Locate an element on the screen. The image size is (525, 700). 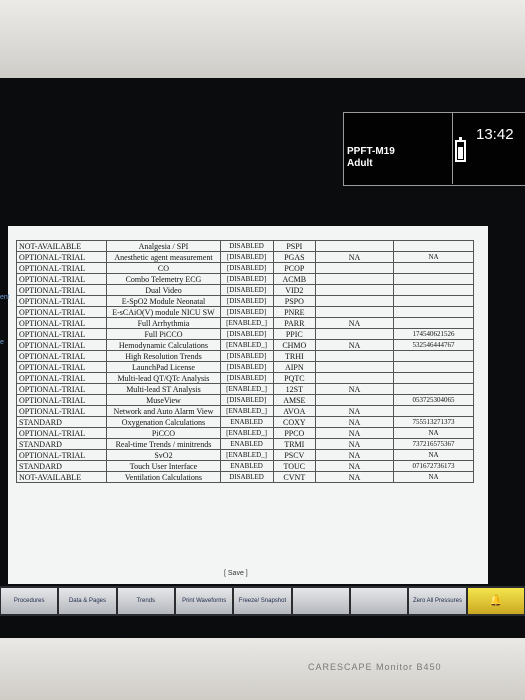
table-row: OPTIONAL-TRIAL PiCCO [ENABLED_] PPCO NA NA is located at coordinates (244, 433).